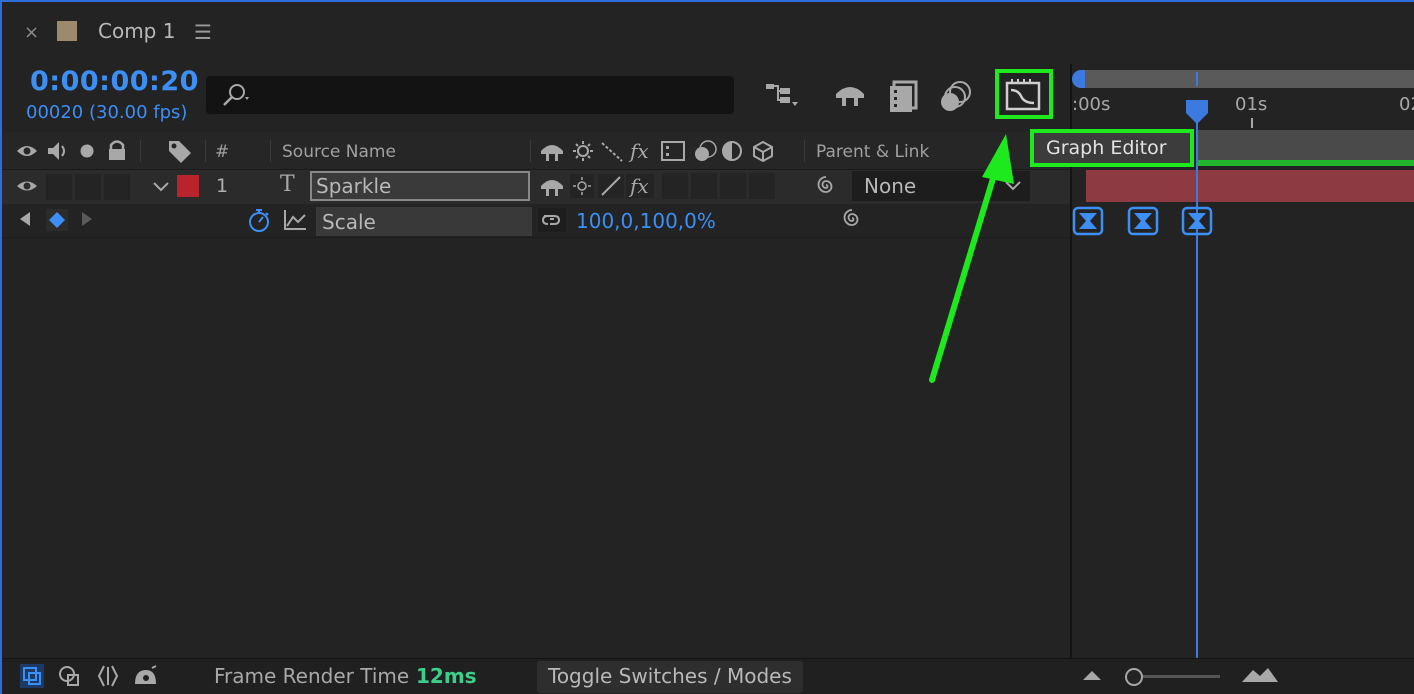 The width and height of the screenshot is (1414, 694). Describe the element at coordinates (852, 96) in the screenshot. I see `draft-3d-icon` at that location.